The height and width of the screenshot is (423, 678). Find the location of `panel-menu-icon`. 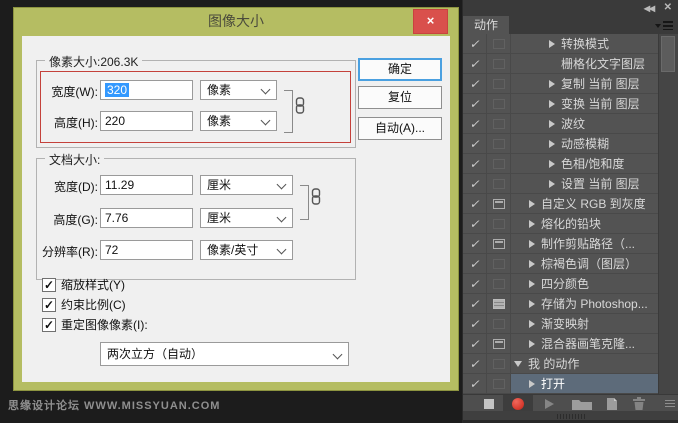

panel-menu-icon is located at coordinates (664, 25).